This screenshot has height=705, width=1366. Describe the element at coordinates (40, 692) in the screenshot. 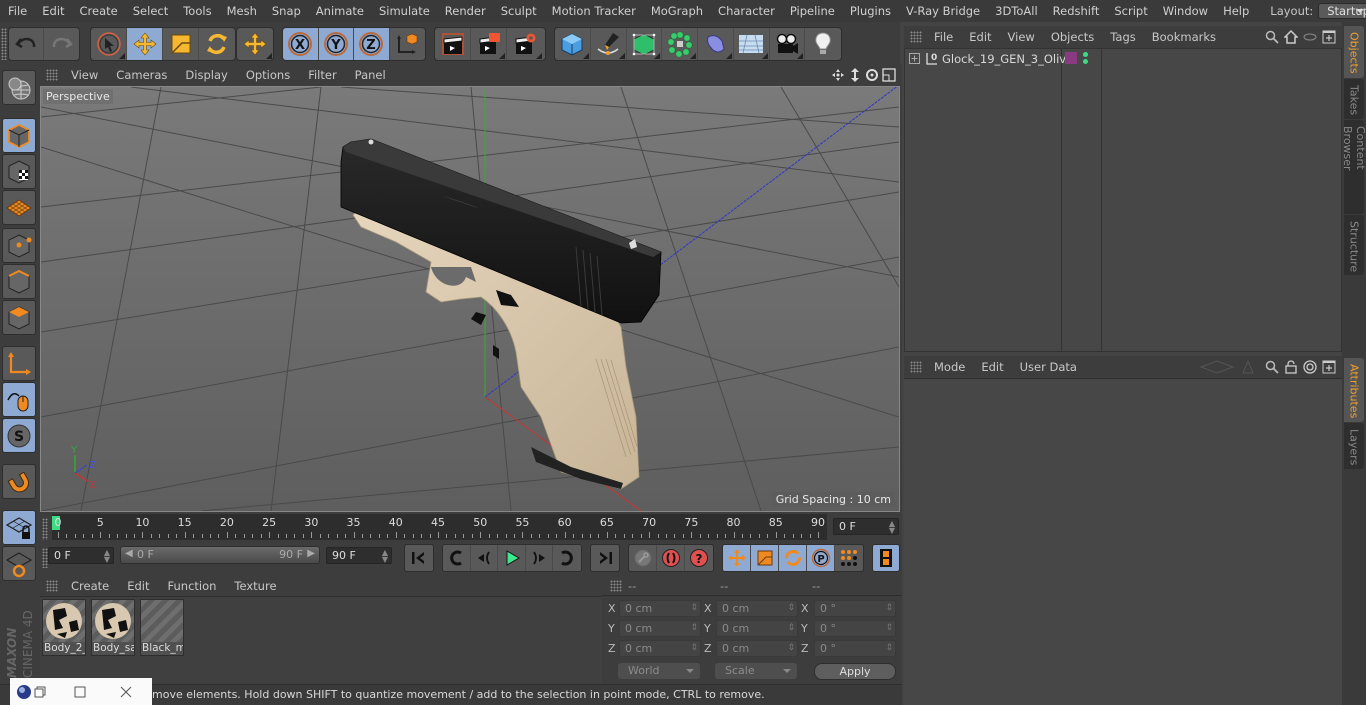

I see `restore-icon` at that location.